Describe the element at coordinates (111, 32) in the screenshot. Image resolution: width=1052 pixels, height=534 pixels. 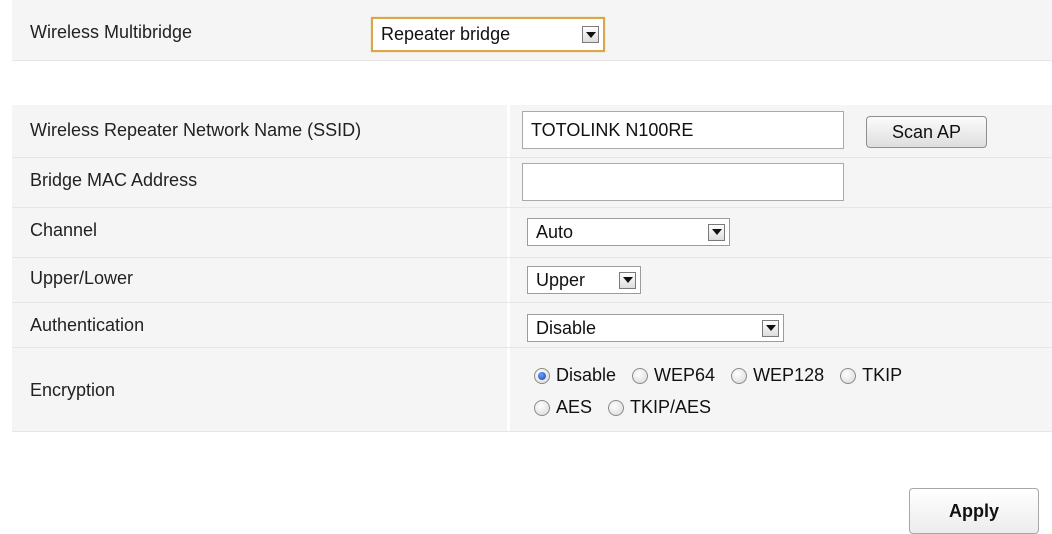
I see `multibridge-label: Wireless Multibridge` at that location.